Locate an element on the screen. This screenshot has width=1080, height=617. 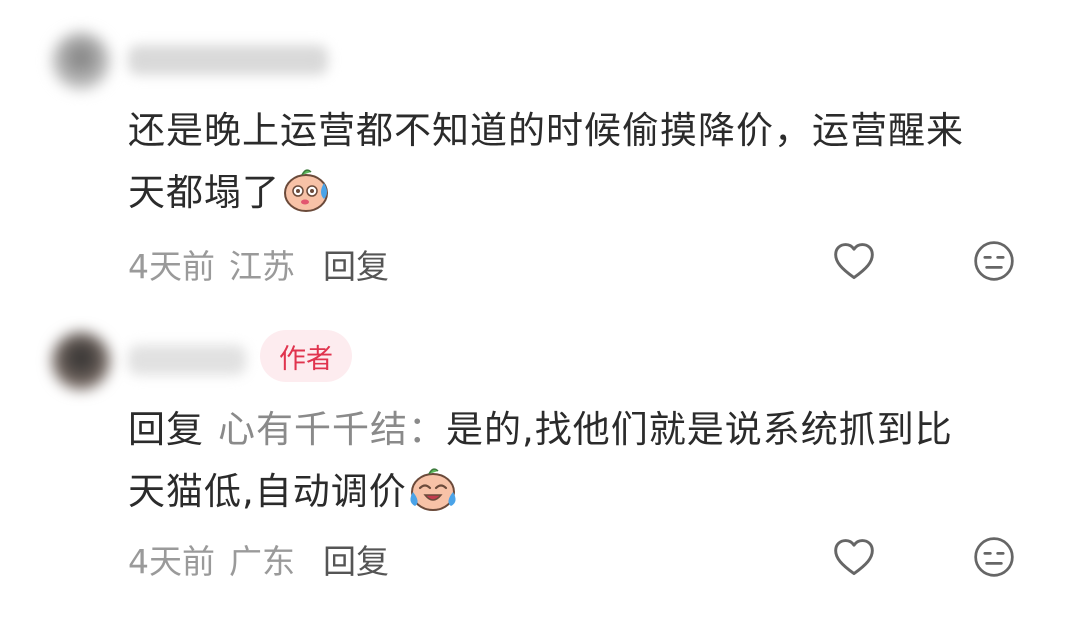
comment-meta: 4天前 江苏 回复 is located at coordinates (258, 264).